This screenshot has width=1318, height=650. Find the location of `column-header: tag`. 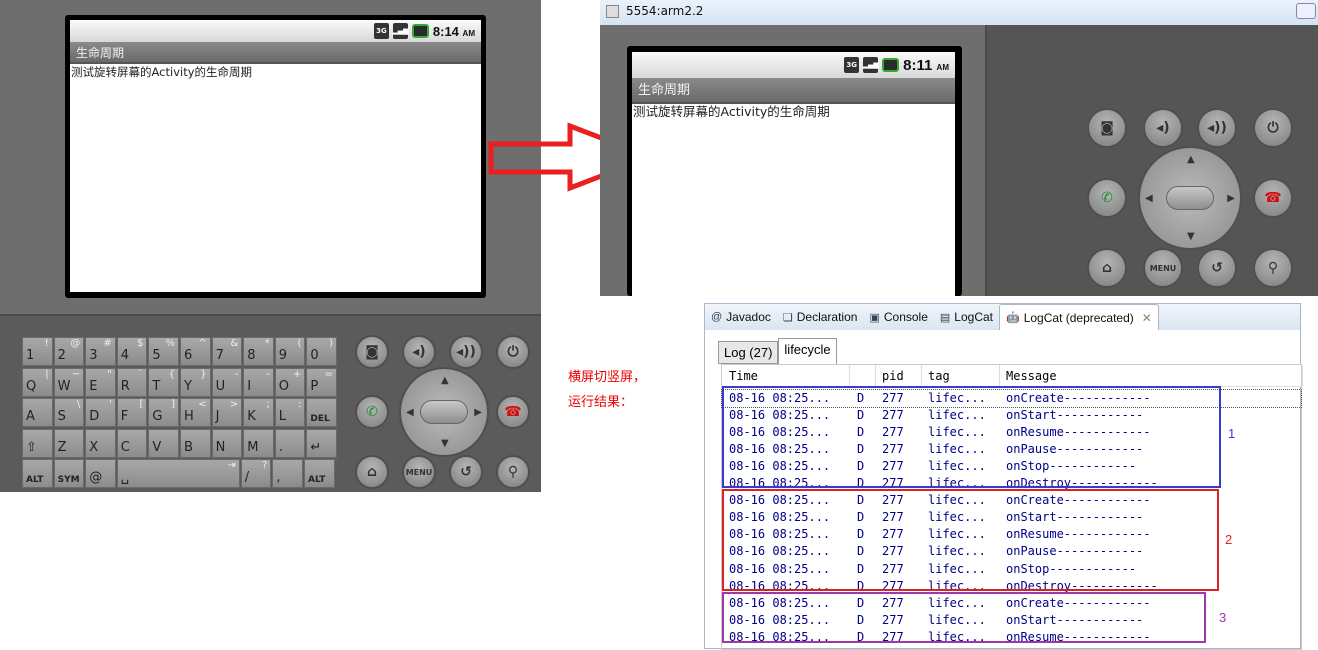

column-header: tag is located at coordinates (939, 376).